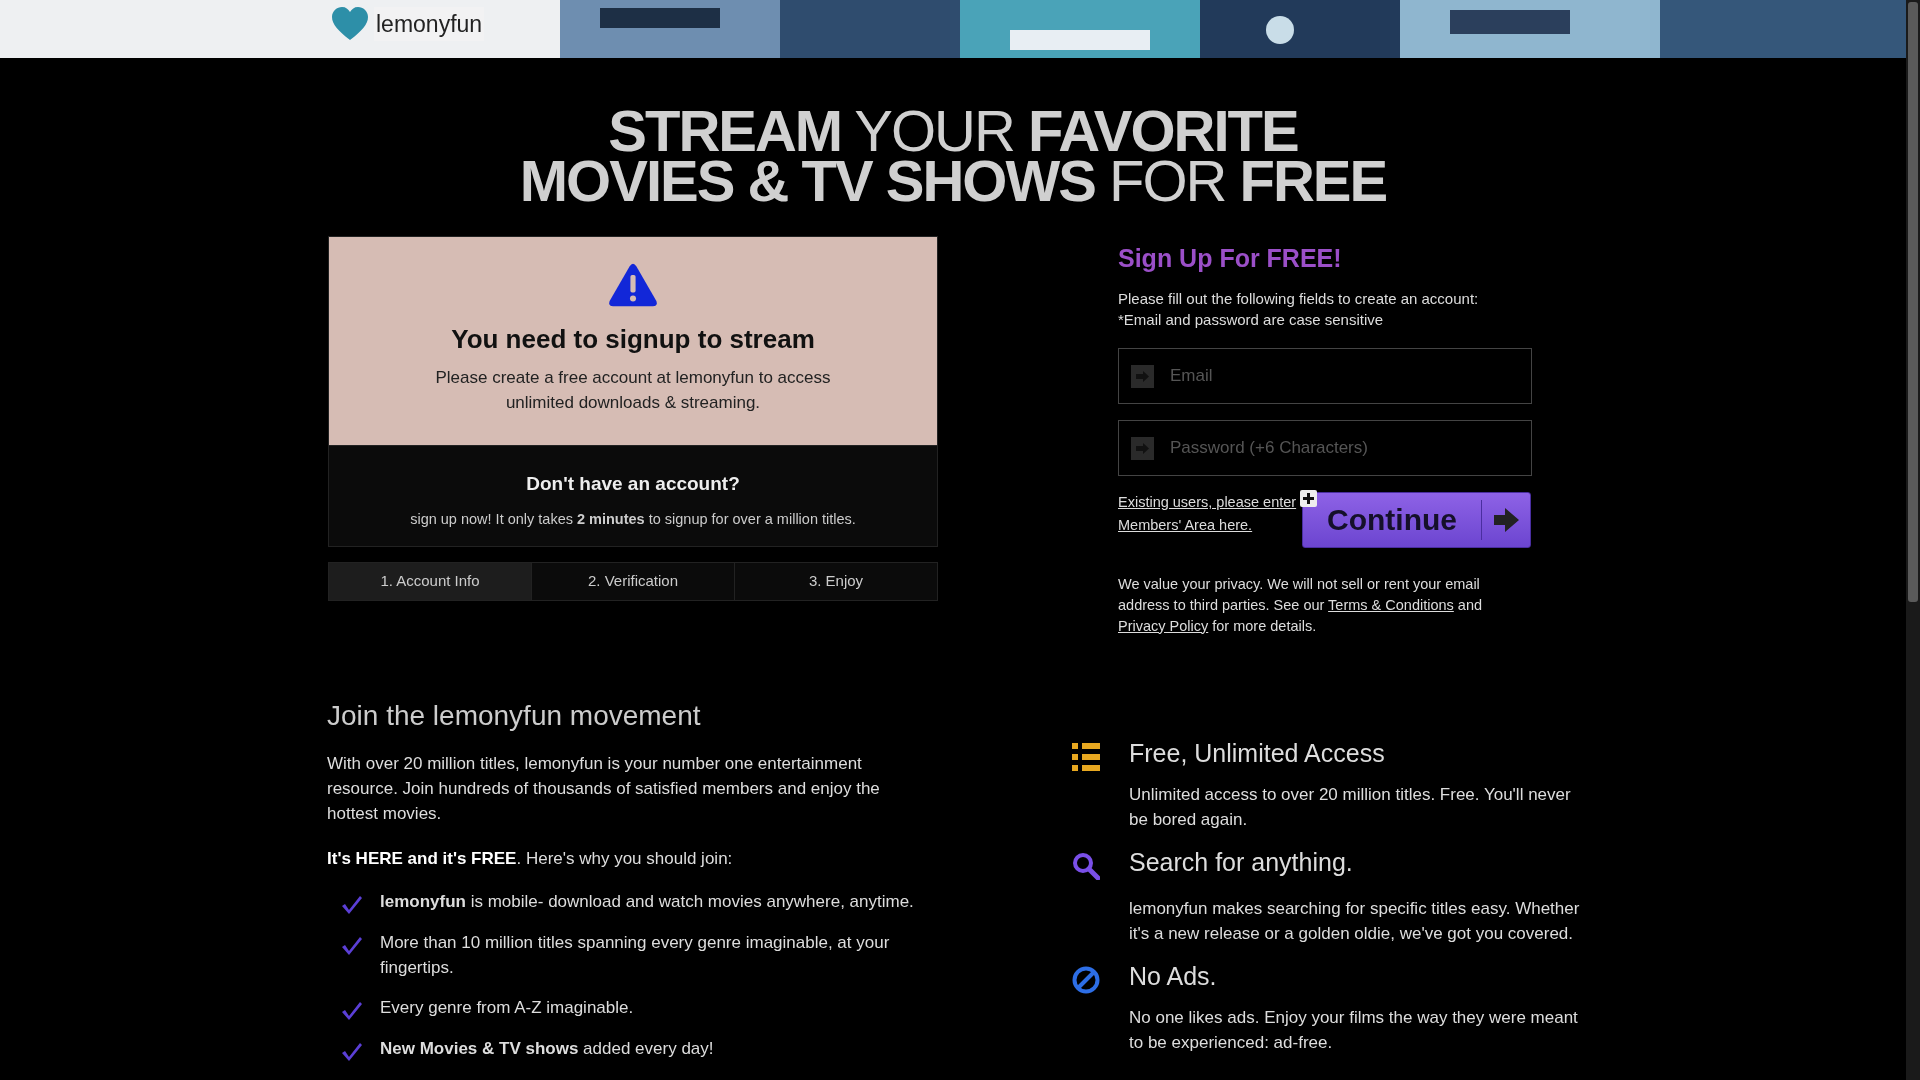 Image resolution: width=1920 pixels, height=1080 pixels. Describe the element at coordinates (1086, 866) in the screenshot. I see `search-icon` at that location.